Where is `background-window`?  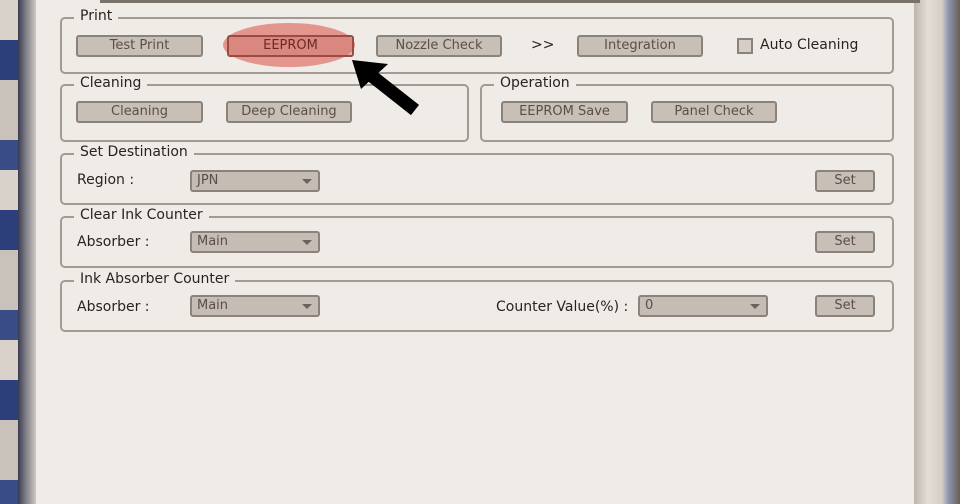
background-window is located at coordinates (9, 252).